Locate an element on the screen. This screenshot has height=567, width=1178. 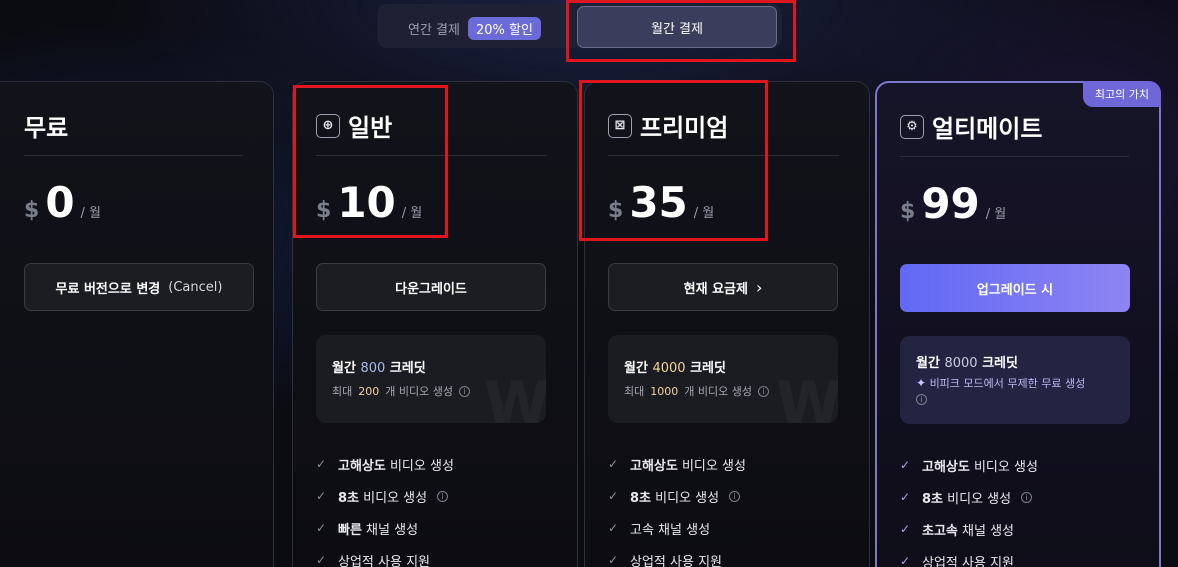
credits-amount: 4000 is located at coordinates (669, 368).